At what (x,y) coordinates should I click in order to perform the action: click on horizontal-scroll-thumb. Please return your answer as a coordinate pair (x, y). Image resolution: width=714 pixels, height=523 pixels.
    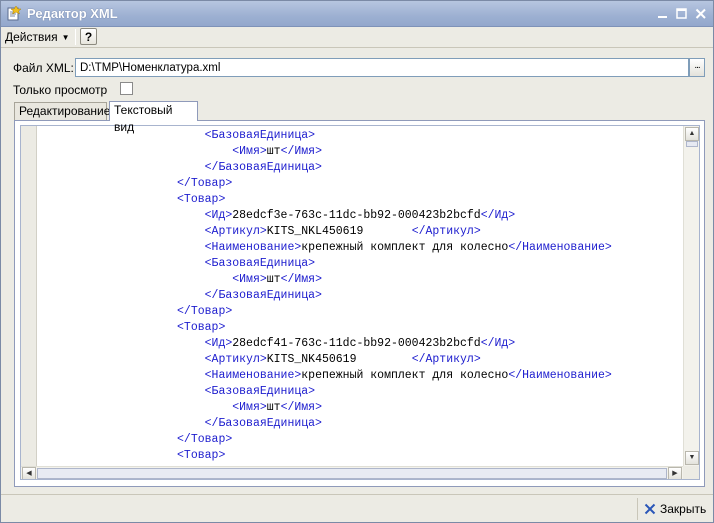
    Looking at the image, I should click on (352, 473).